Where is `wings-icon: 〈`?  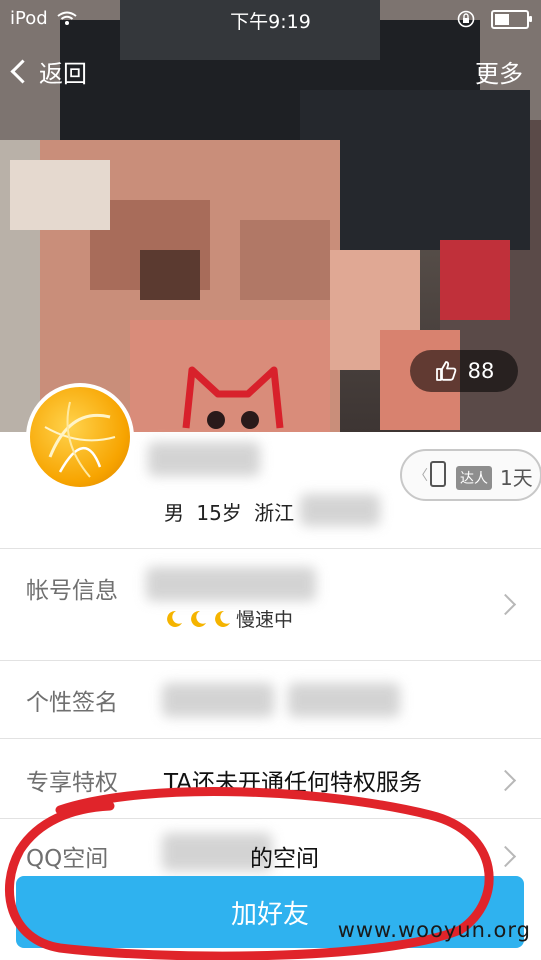
wings-icon: 〈 is located at coordinates (421, 476).